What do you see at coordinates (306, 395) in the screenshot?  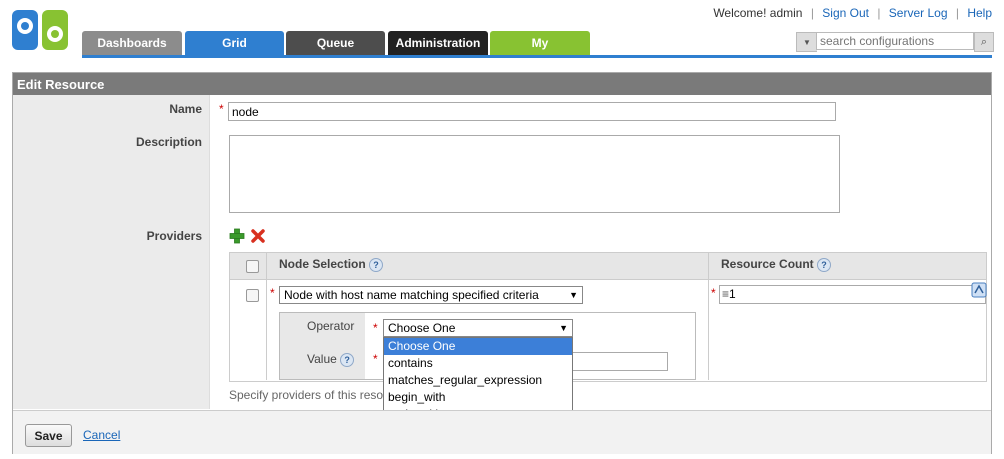 I see `providers-hint: Specify providers of this reso` at bounding box center [306, 395].